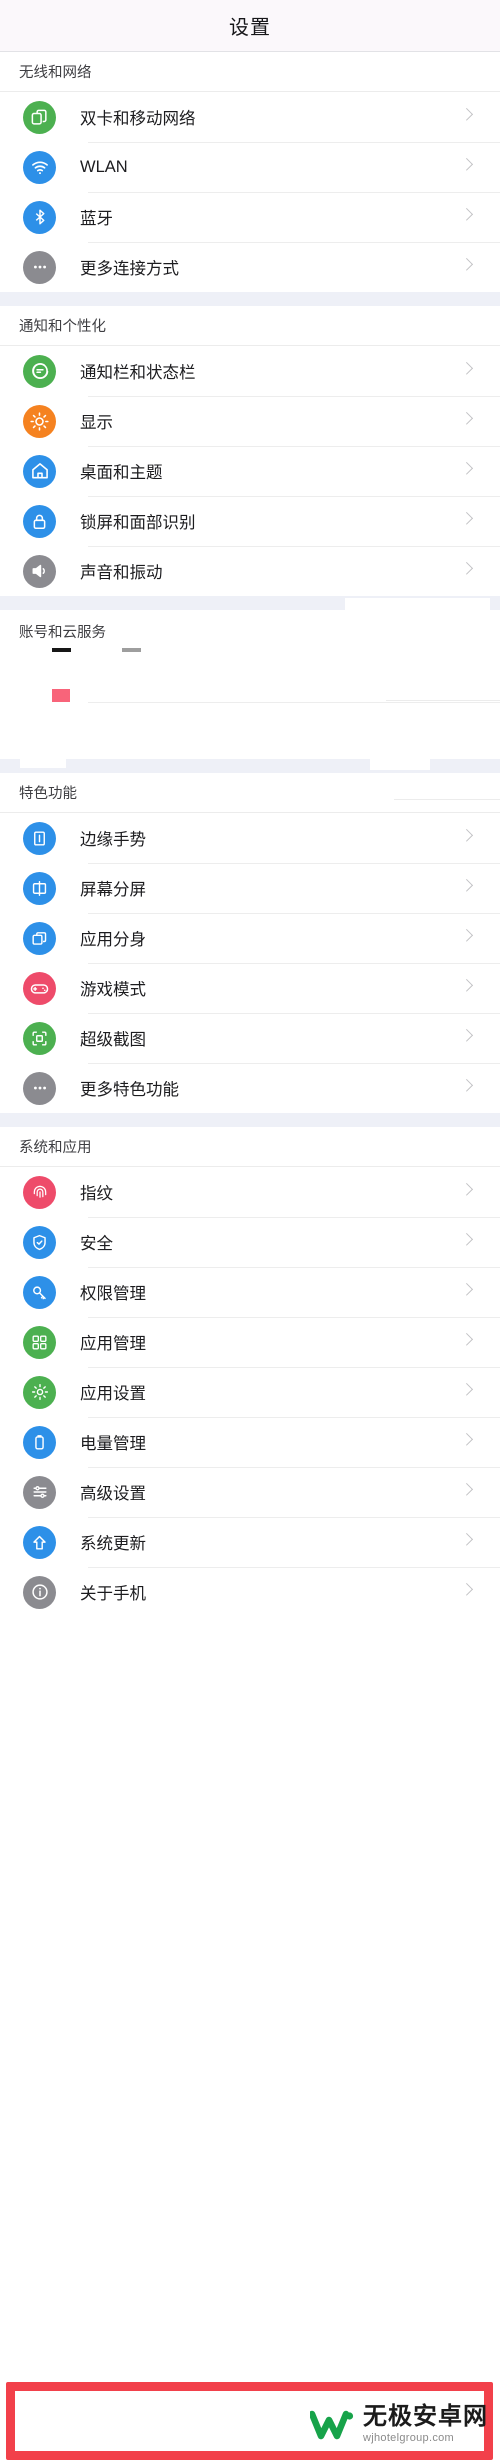 This screenshot has height=2463, width=500. I want to click on section-title: 通知和个性化, so click(62, 327).